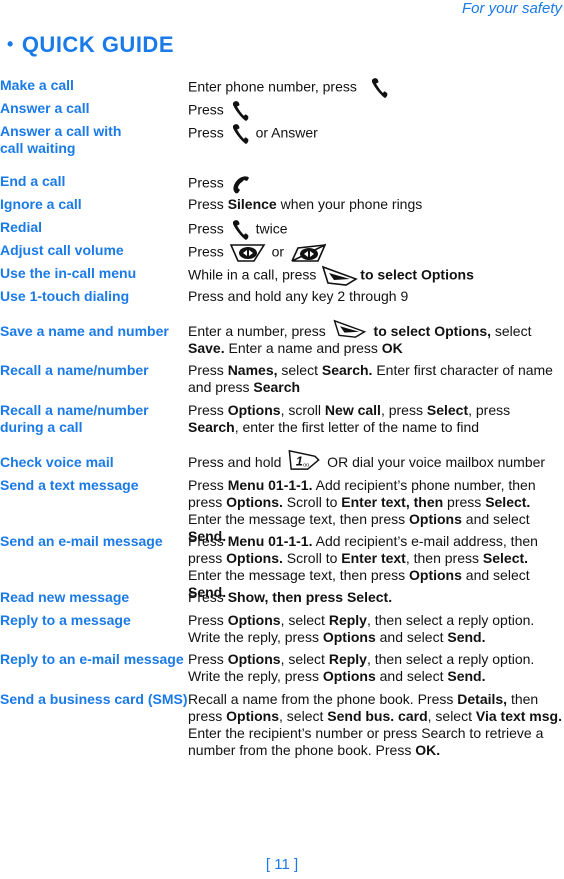 This screenshot has height=879, width=564. I want to click on desc-text: , then press, so click(444, 558).